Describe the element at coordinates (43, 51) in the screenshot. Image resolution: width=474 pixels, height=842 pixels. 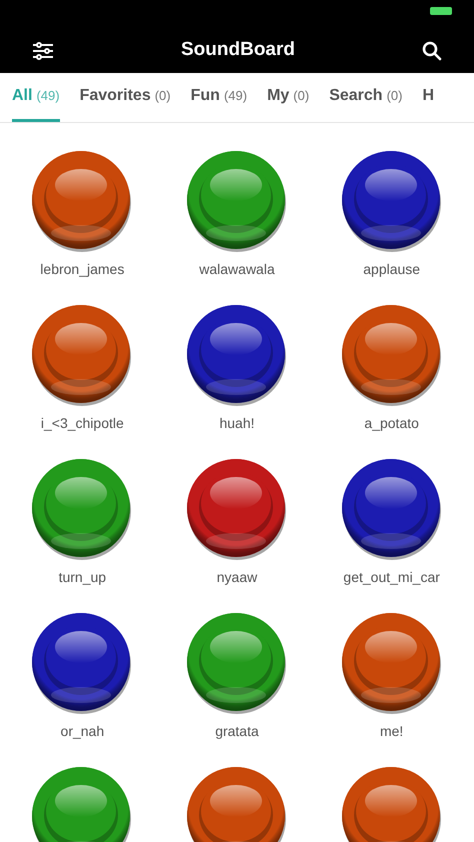
I see `sliders-icon` at that location.